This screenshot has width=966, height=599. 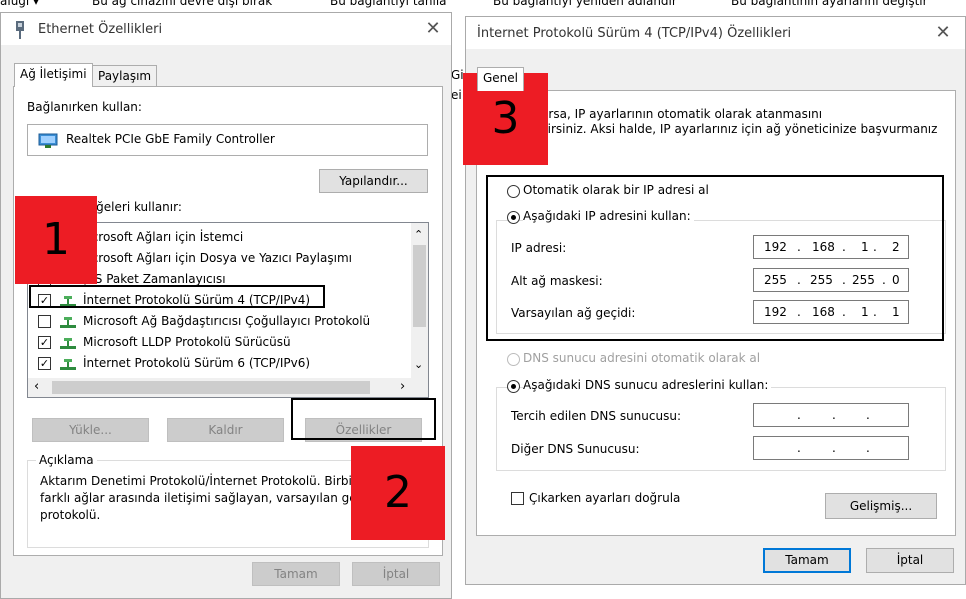 I want to click on validate-label: Çıkarken ayarları doğrula, so click(x=605, y=498).